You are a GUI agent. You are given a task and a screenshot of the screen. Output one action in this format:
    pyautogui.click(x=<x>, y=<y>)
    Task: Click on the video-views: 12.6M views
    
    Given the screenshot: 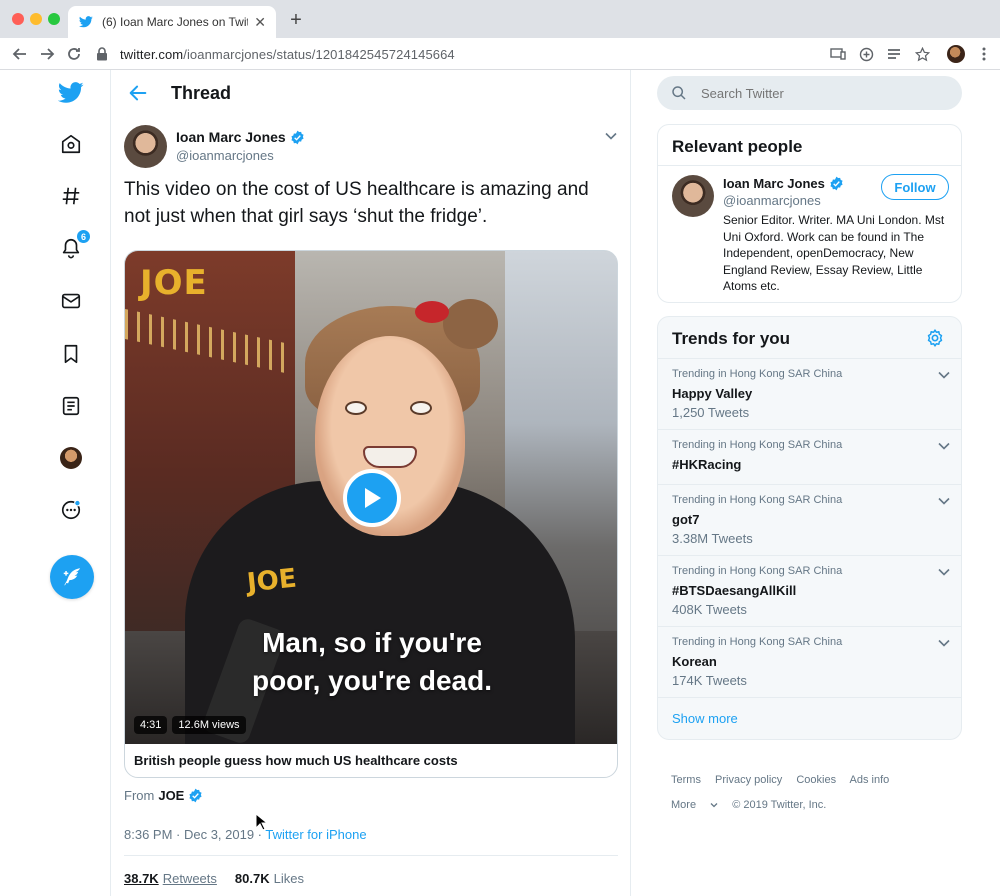 What is the action you would take?
    pyautogui.click(x=209, y=725)
    